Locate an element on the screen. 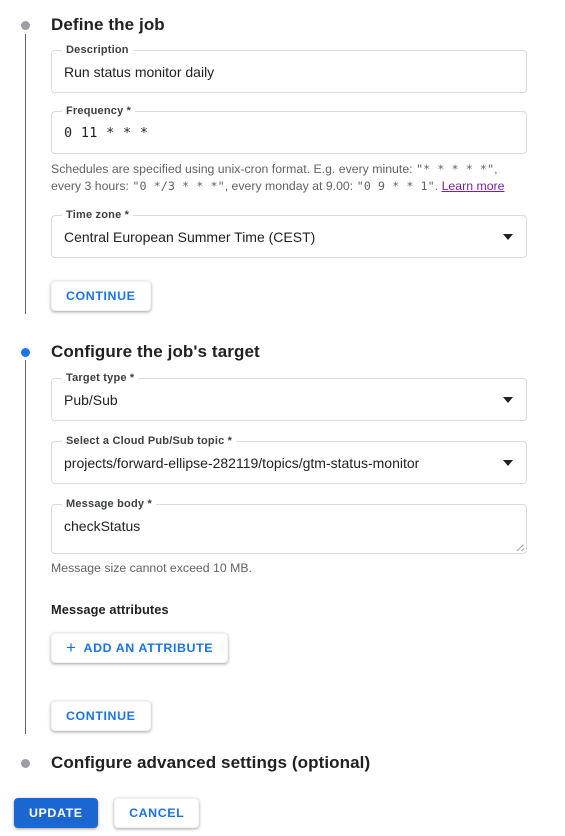 The image size is (565, 836). target-type-value: Pub/Sub is located at coordinates (91, 400).